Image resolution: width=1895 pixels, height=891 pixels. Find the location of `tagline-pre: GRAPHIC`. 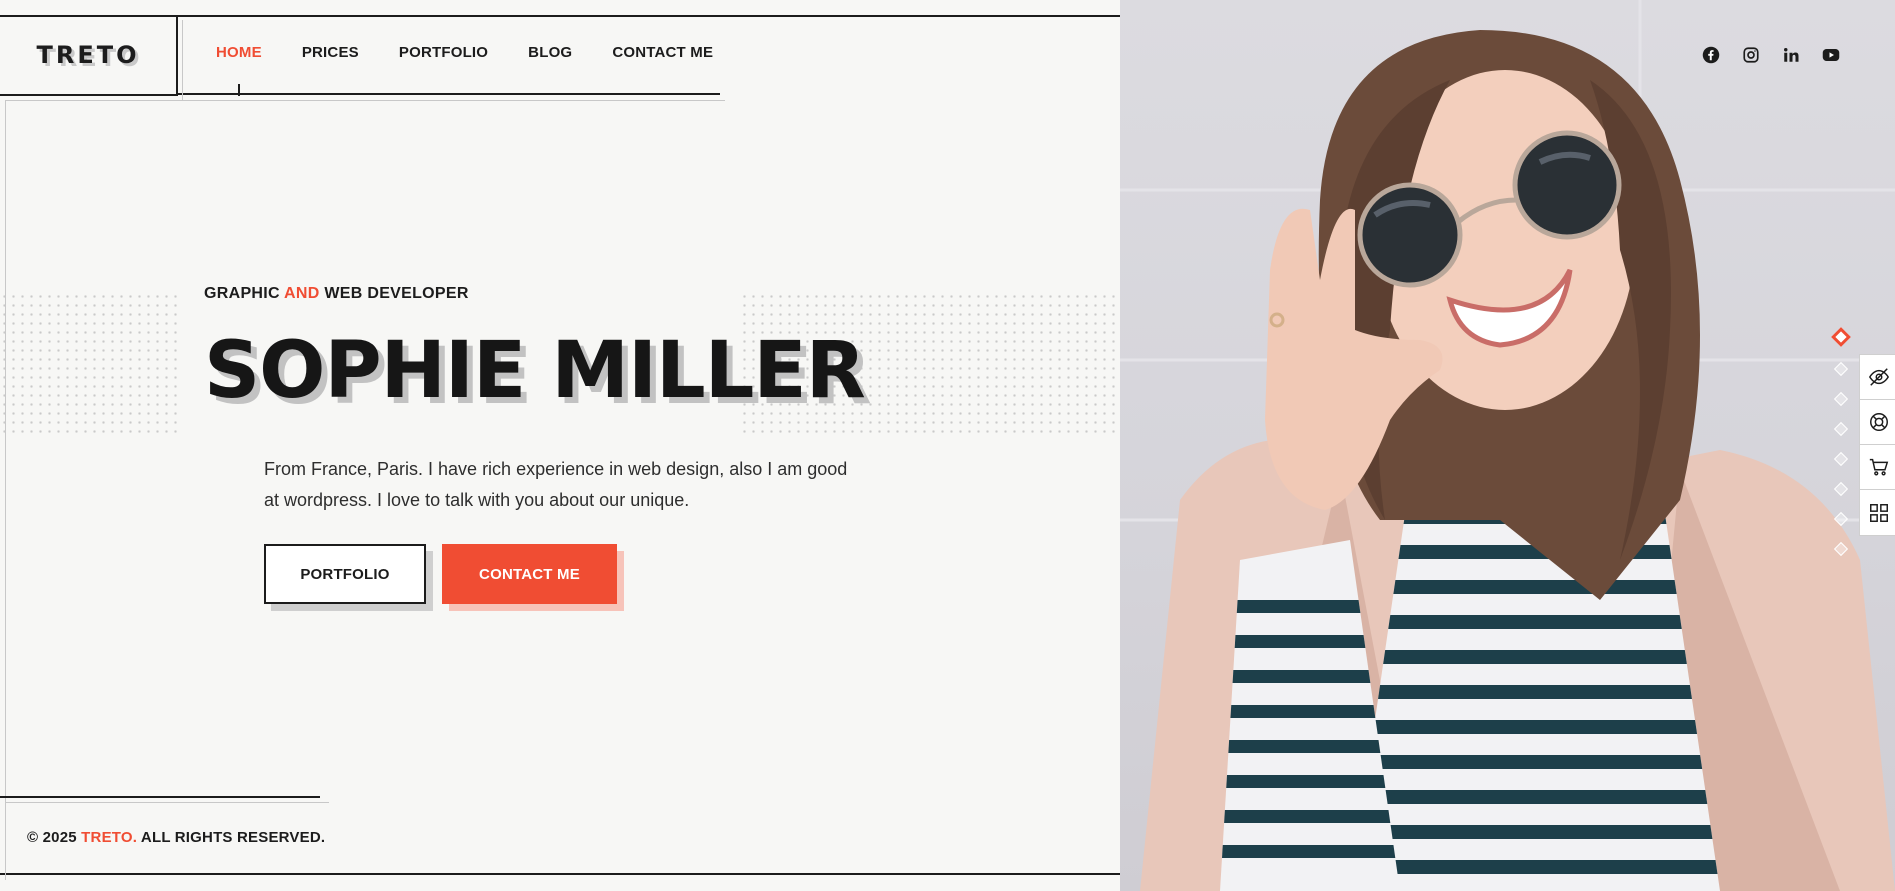

tagline-pre: GRAPHIC is located at coordinates (244, 293).